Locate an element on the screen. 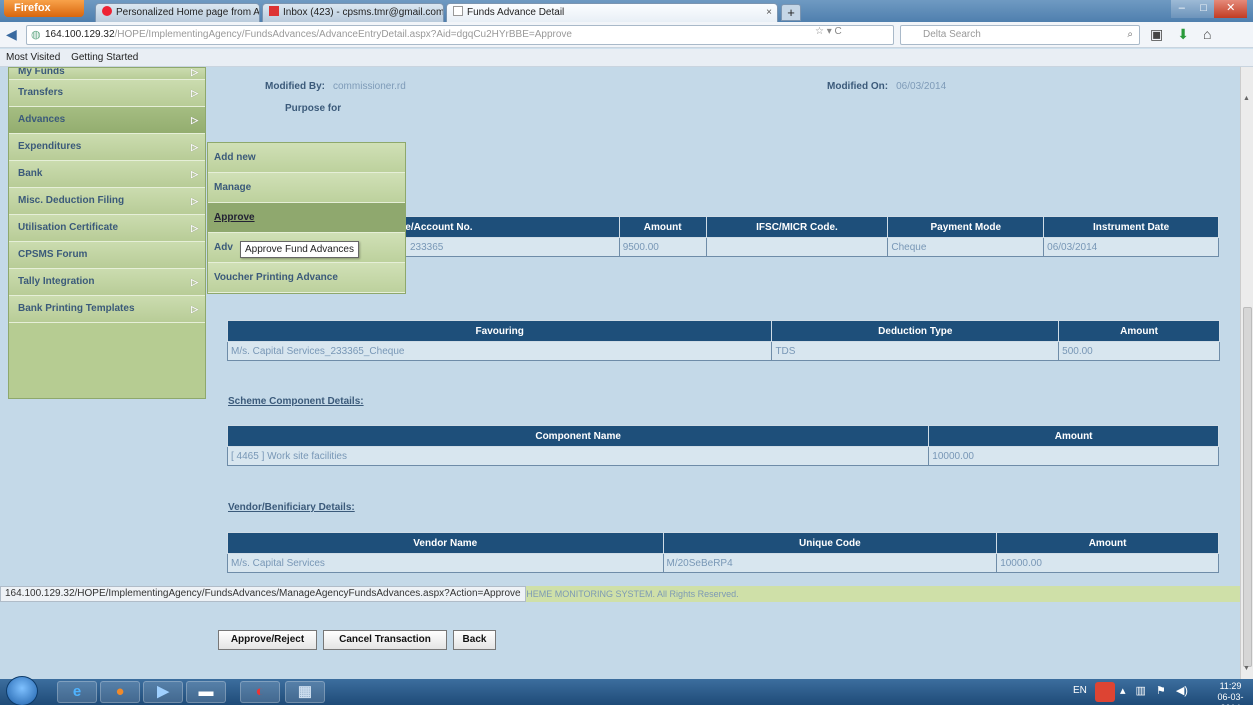 The image size is (1253, 705). table-row: [ 4465 ] Work site facilities 10000.00 is located at coordinates (722, 456).